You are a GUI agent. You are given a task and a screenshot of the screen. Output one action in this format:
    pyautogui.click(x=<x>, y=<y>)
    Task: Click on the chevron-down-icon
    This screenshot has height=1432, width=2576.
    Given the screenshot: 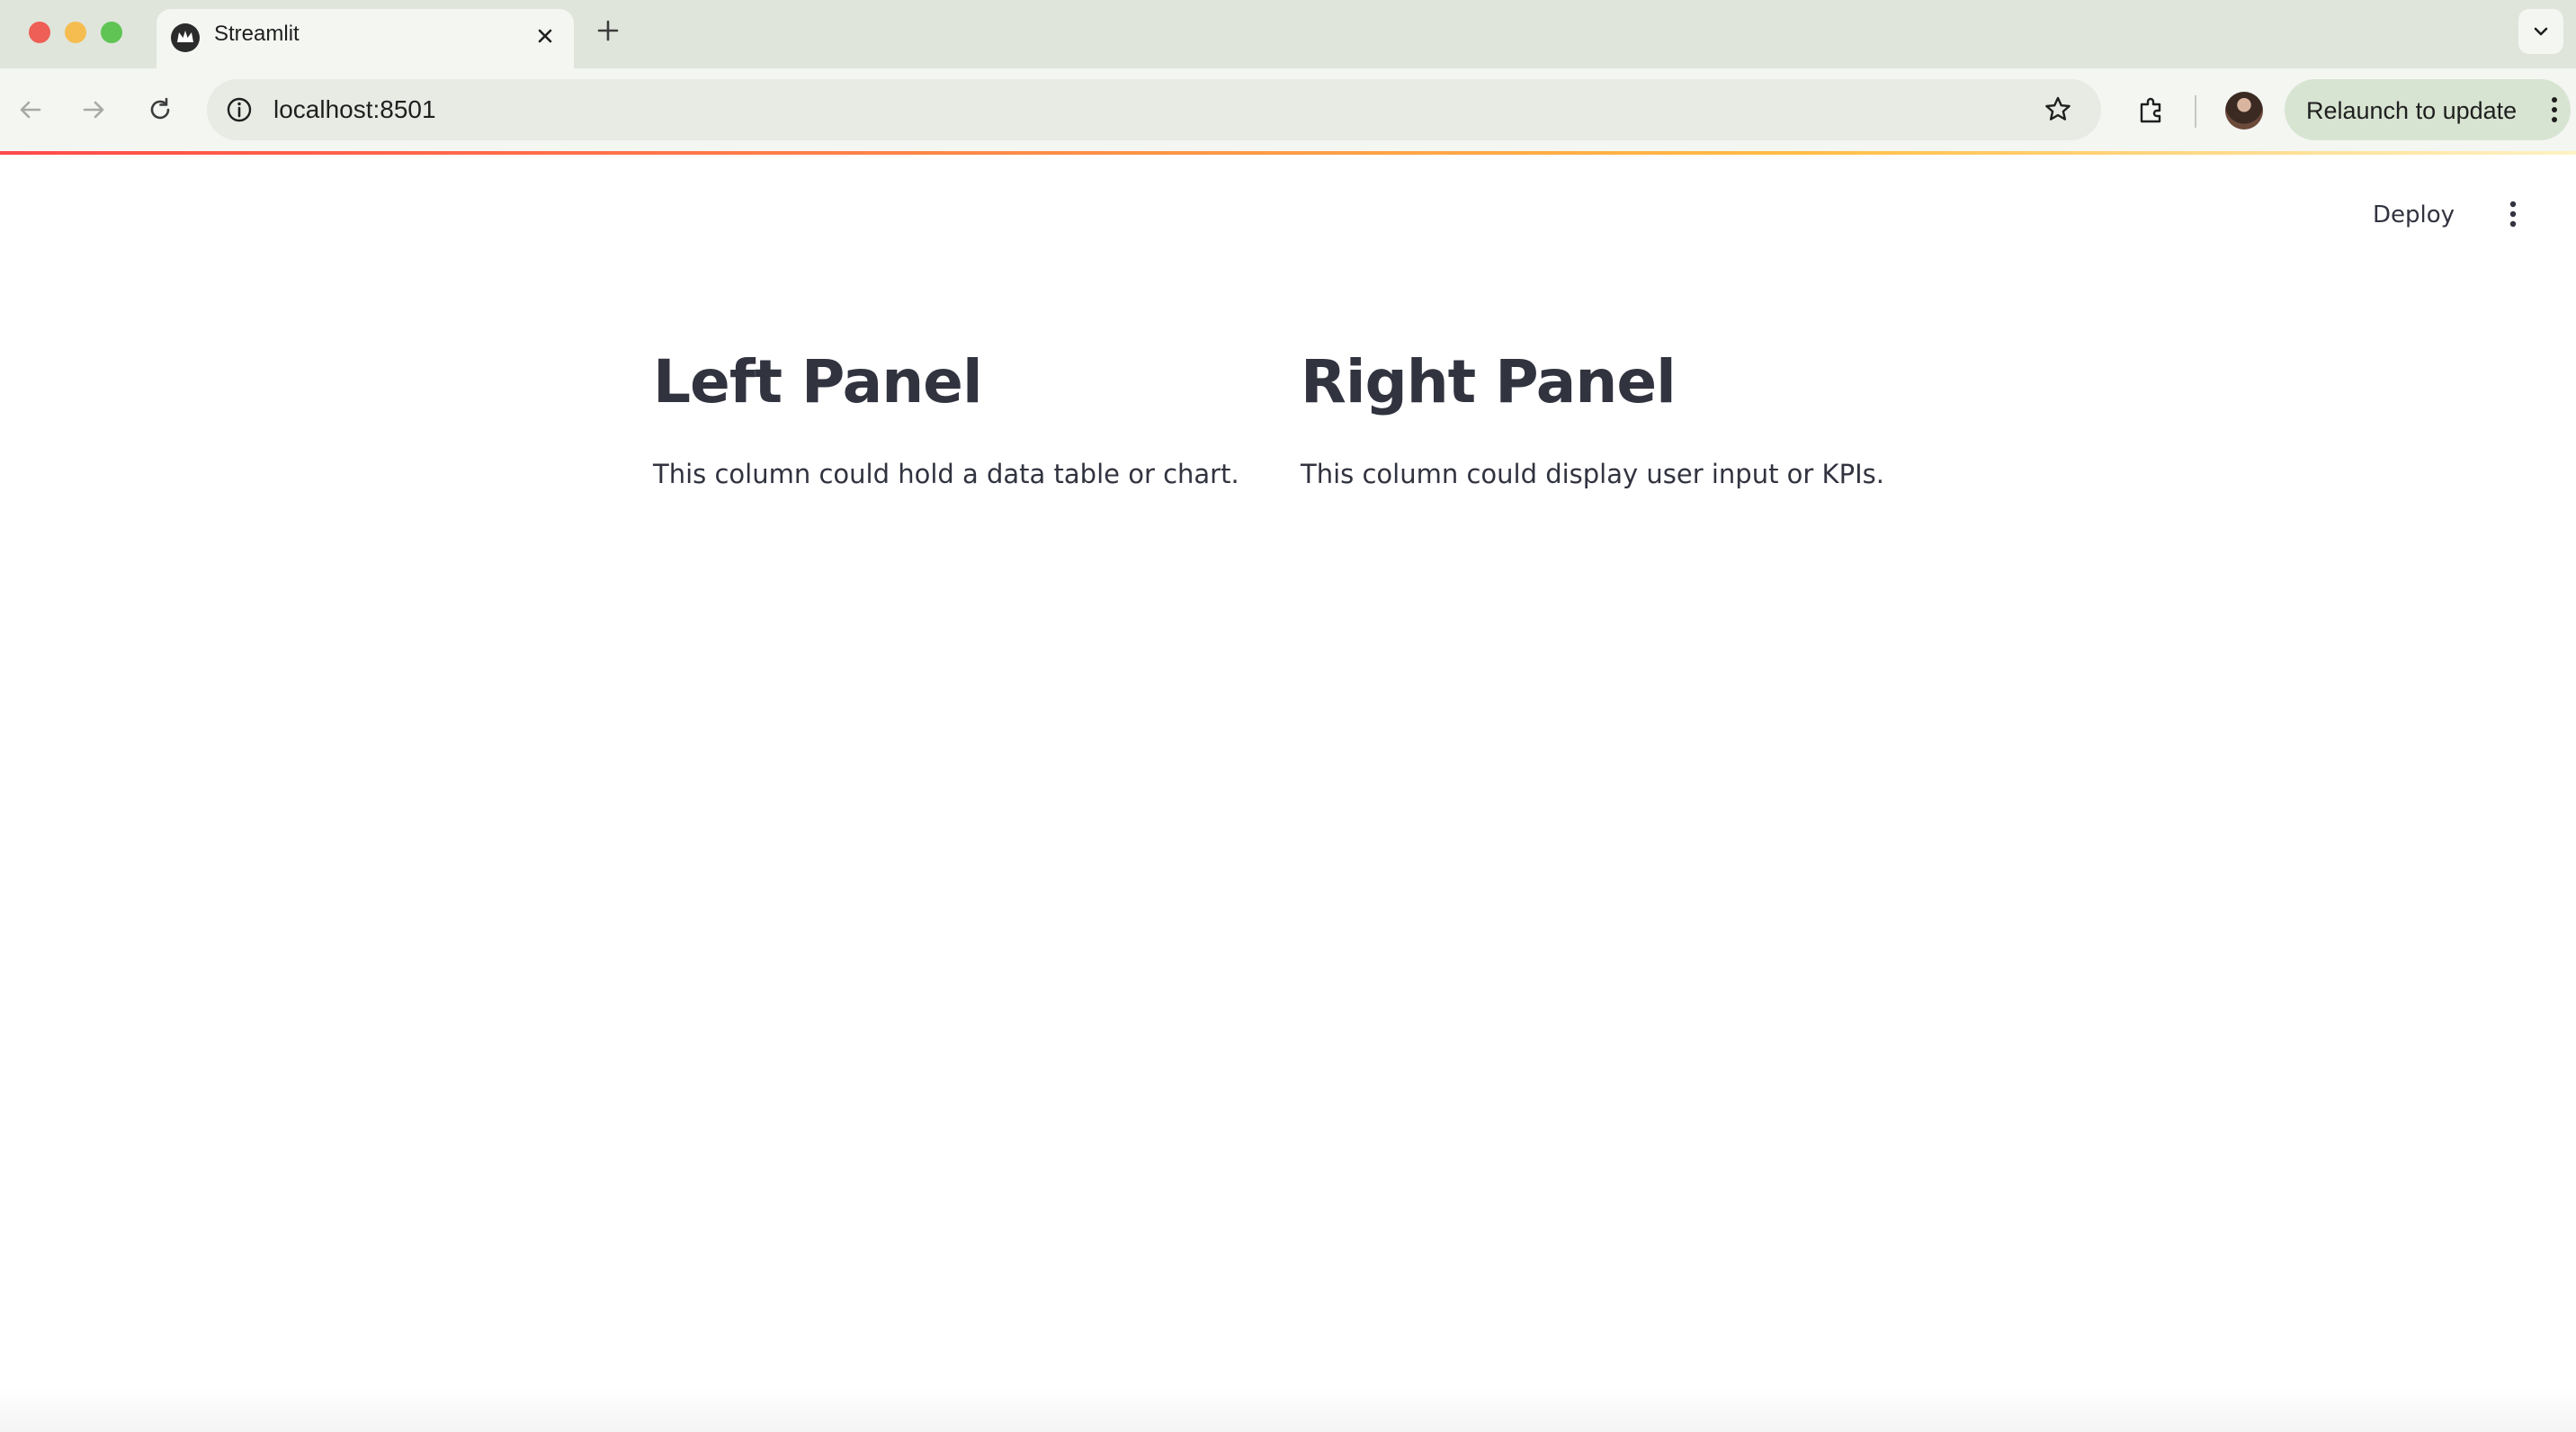 What is the action you would take?
    pyautogui.click(x=2541, y=32)
    